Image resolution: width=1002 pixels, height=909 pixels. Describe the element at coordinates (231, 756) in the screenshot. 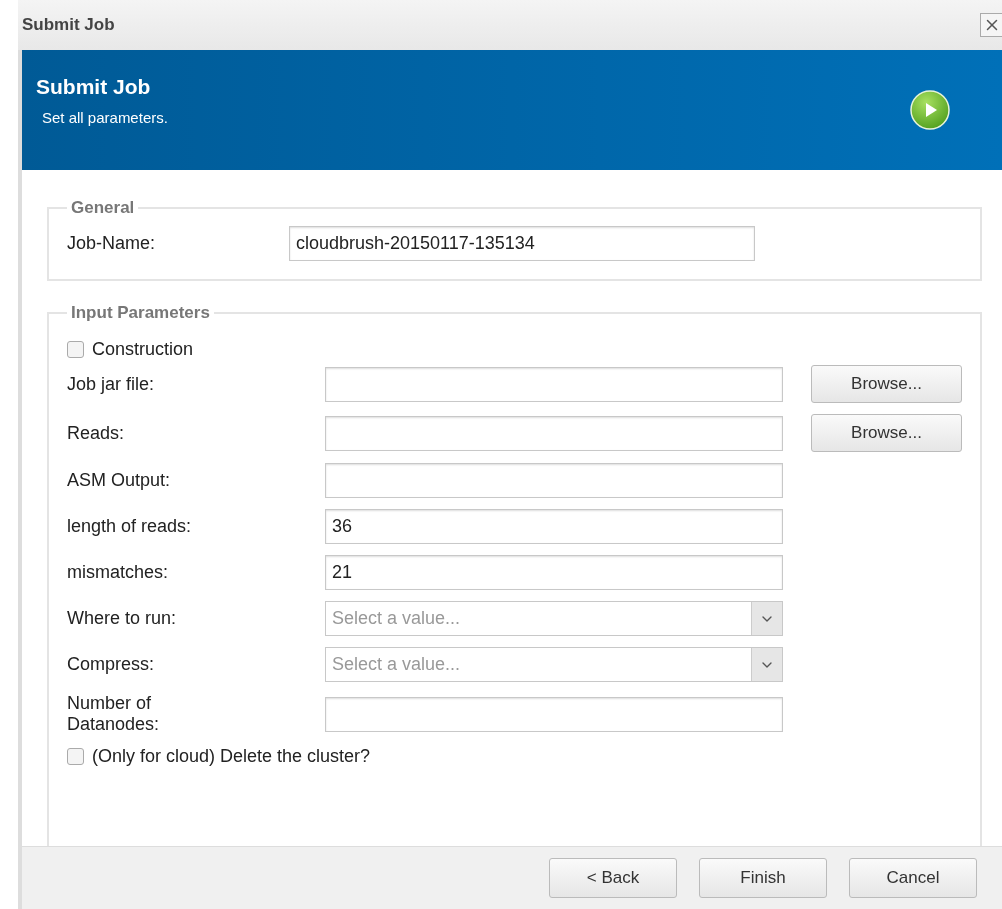

I see `checkbox-label: (Only for cloud) Delete the cluster?` at that location.